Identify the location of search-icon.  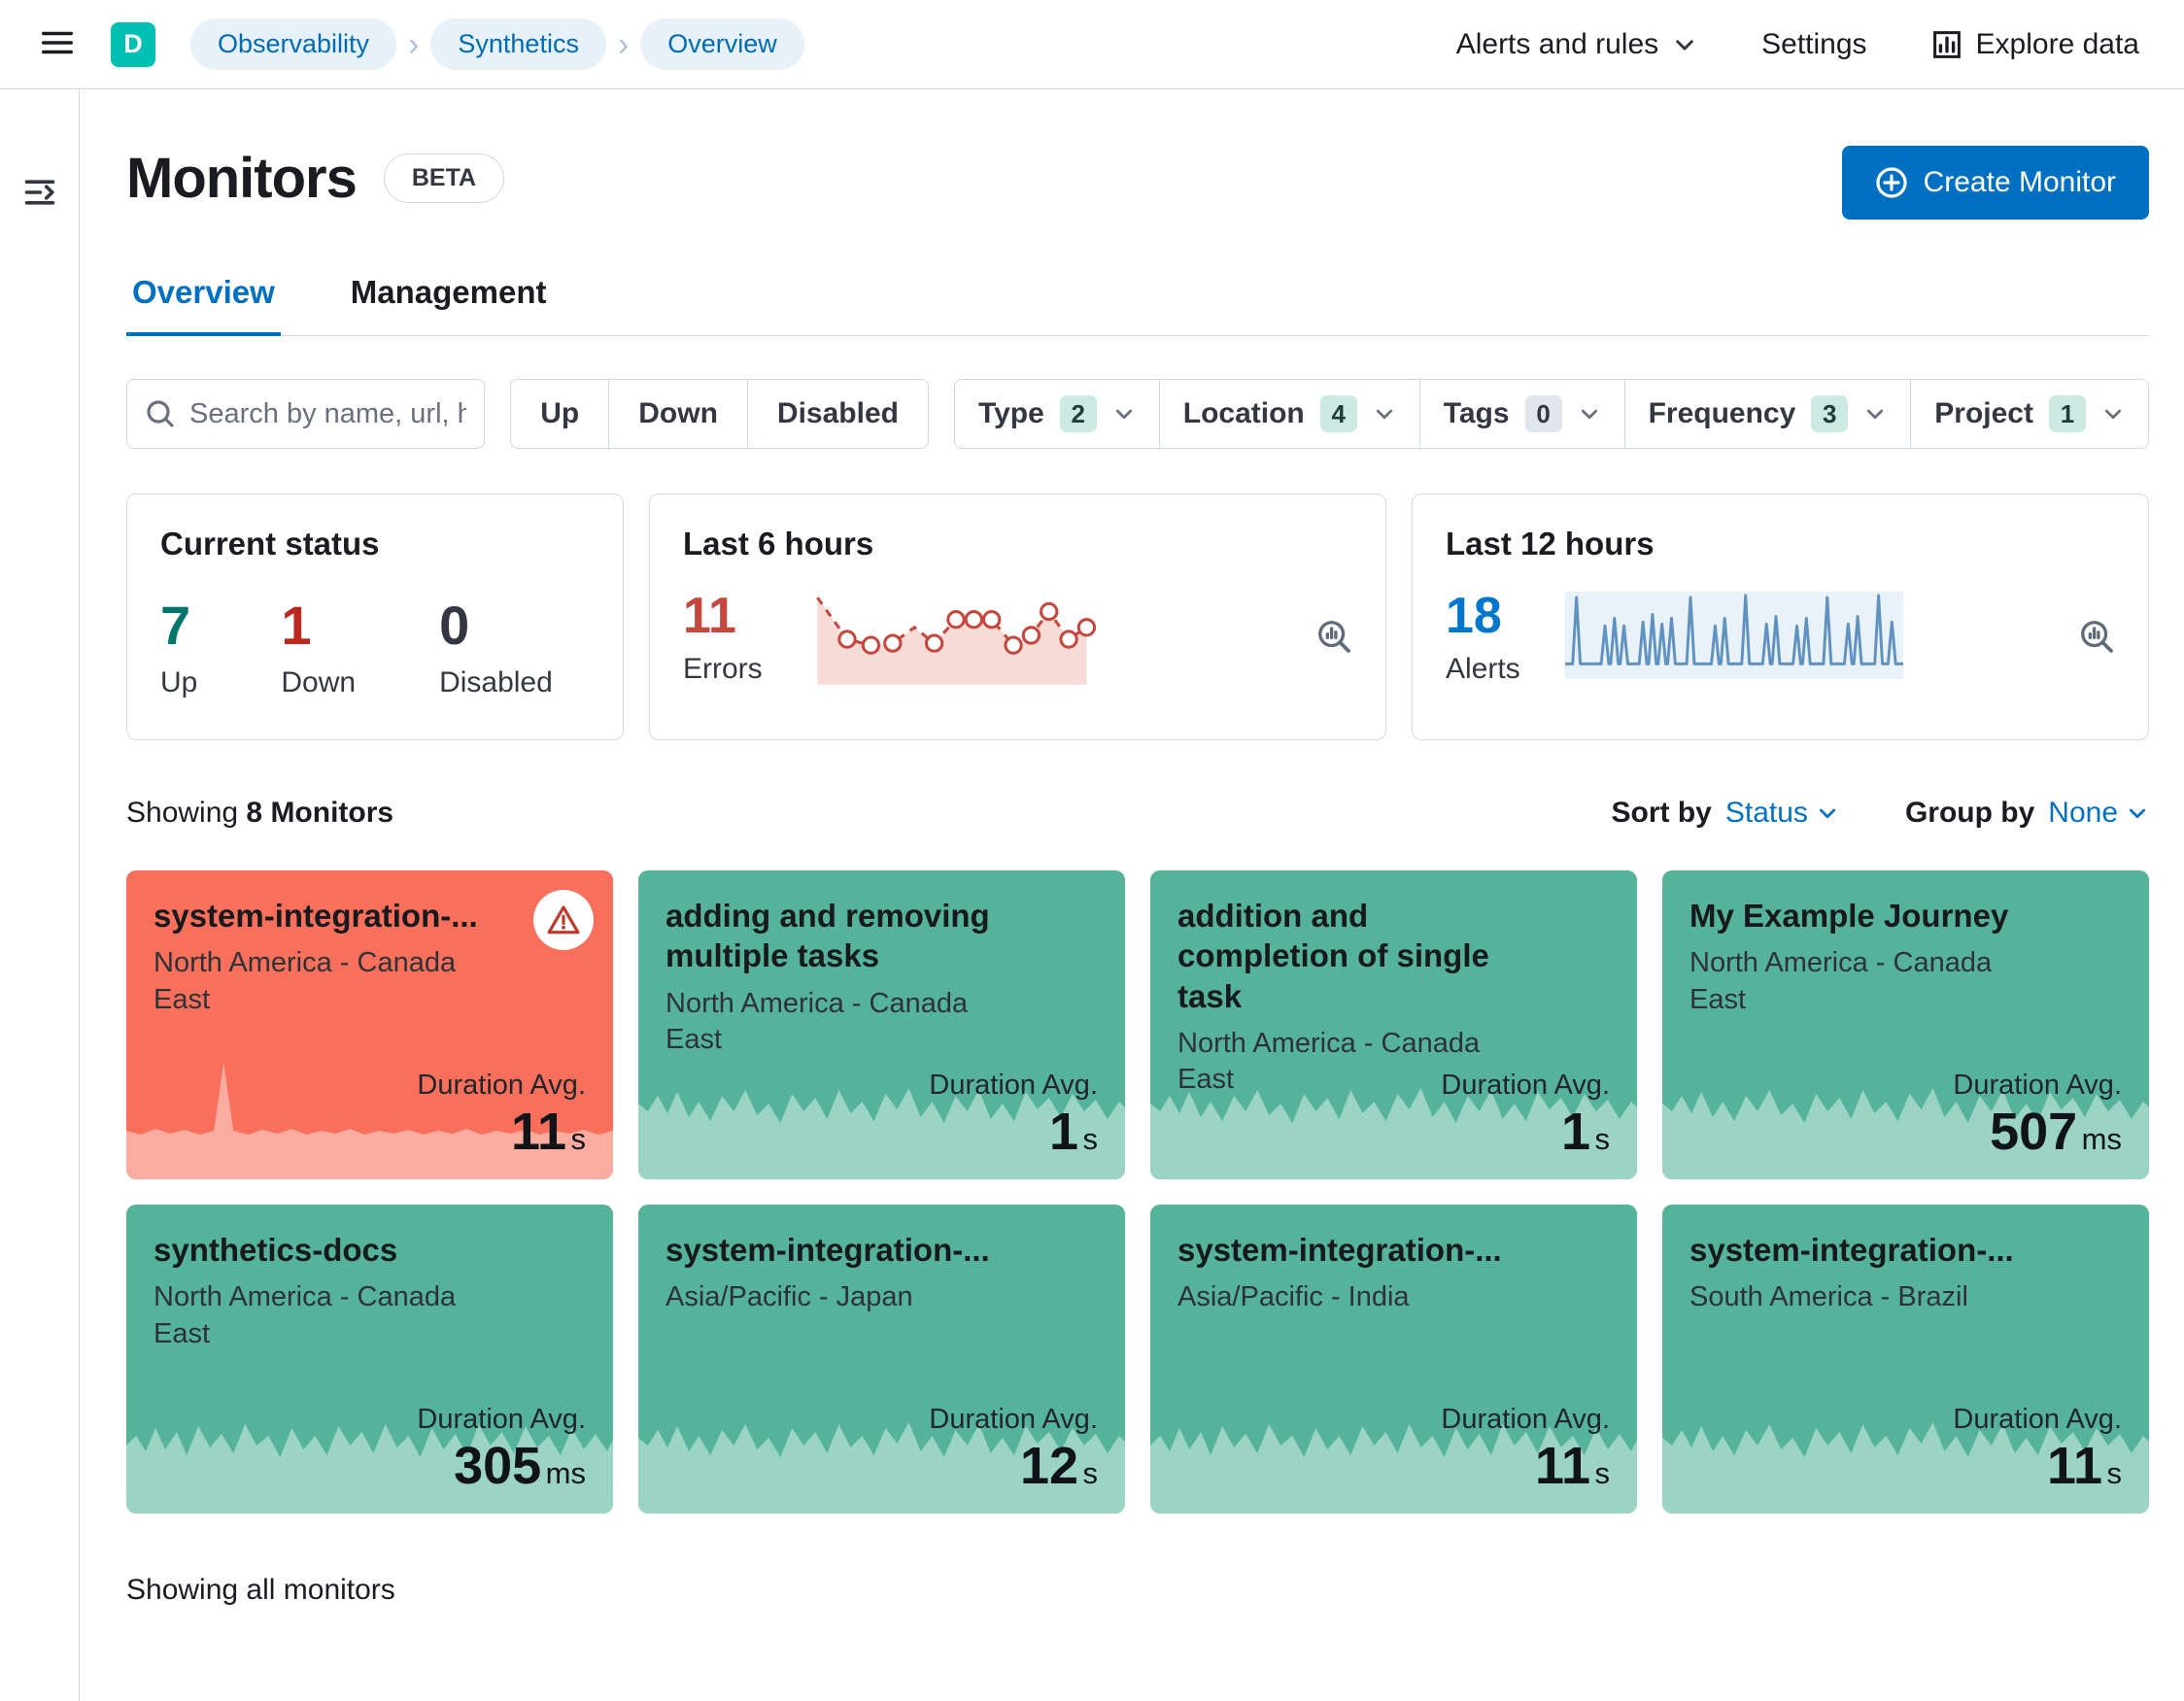
(160, 413).